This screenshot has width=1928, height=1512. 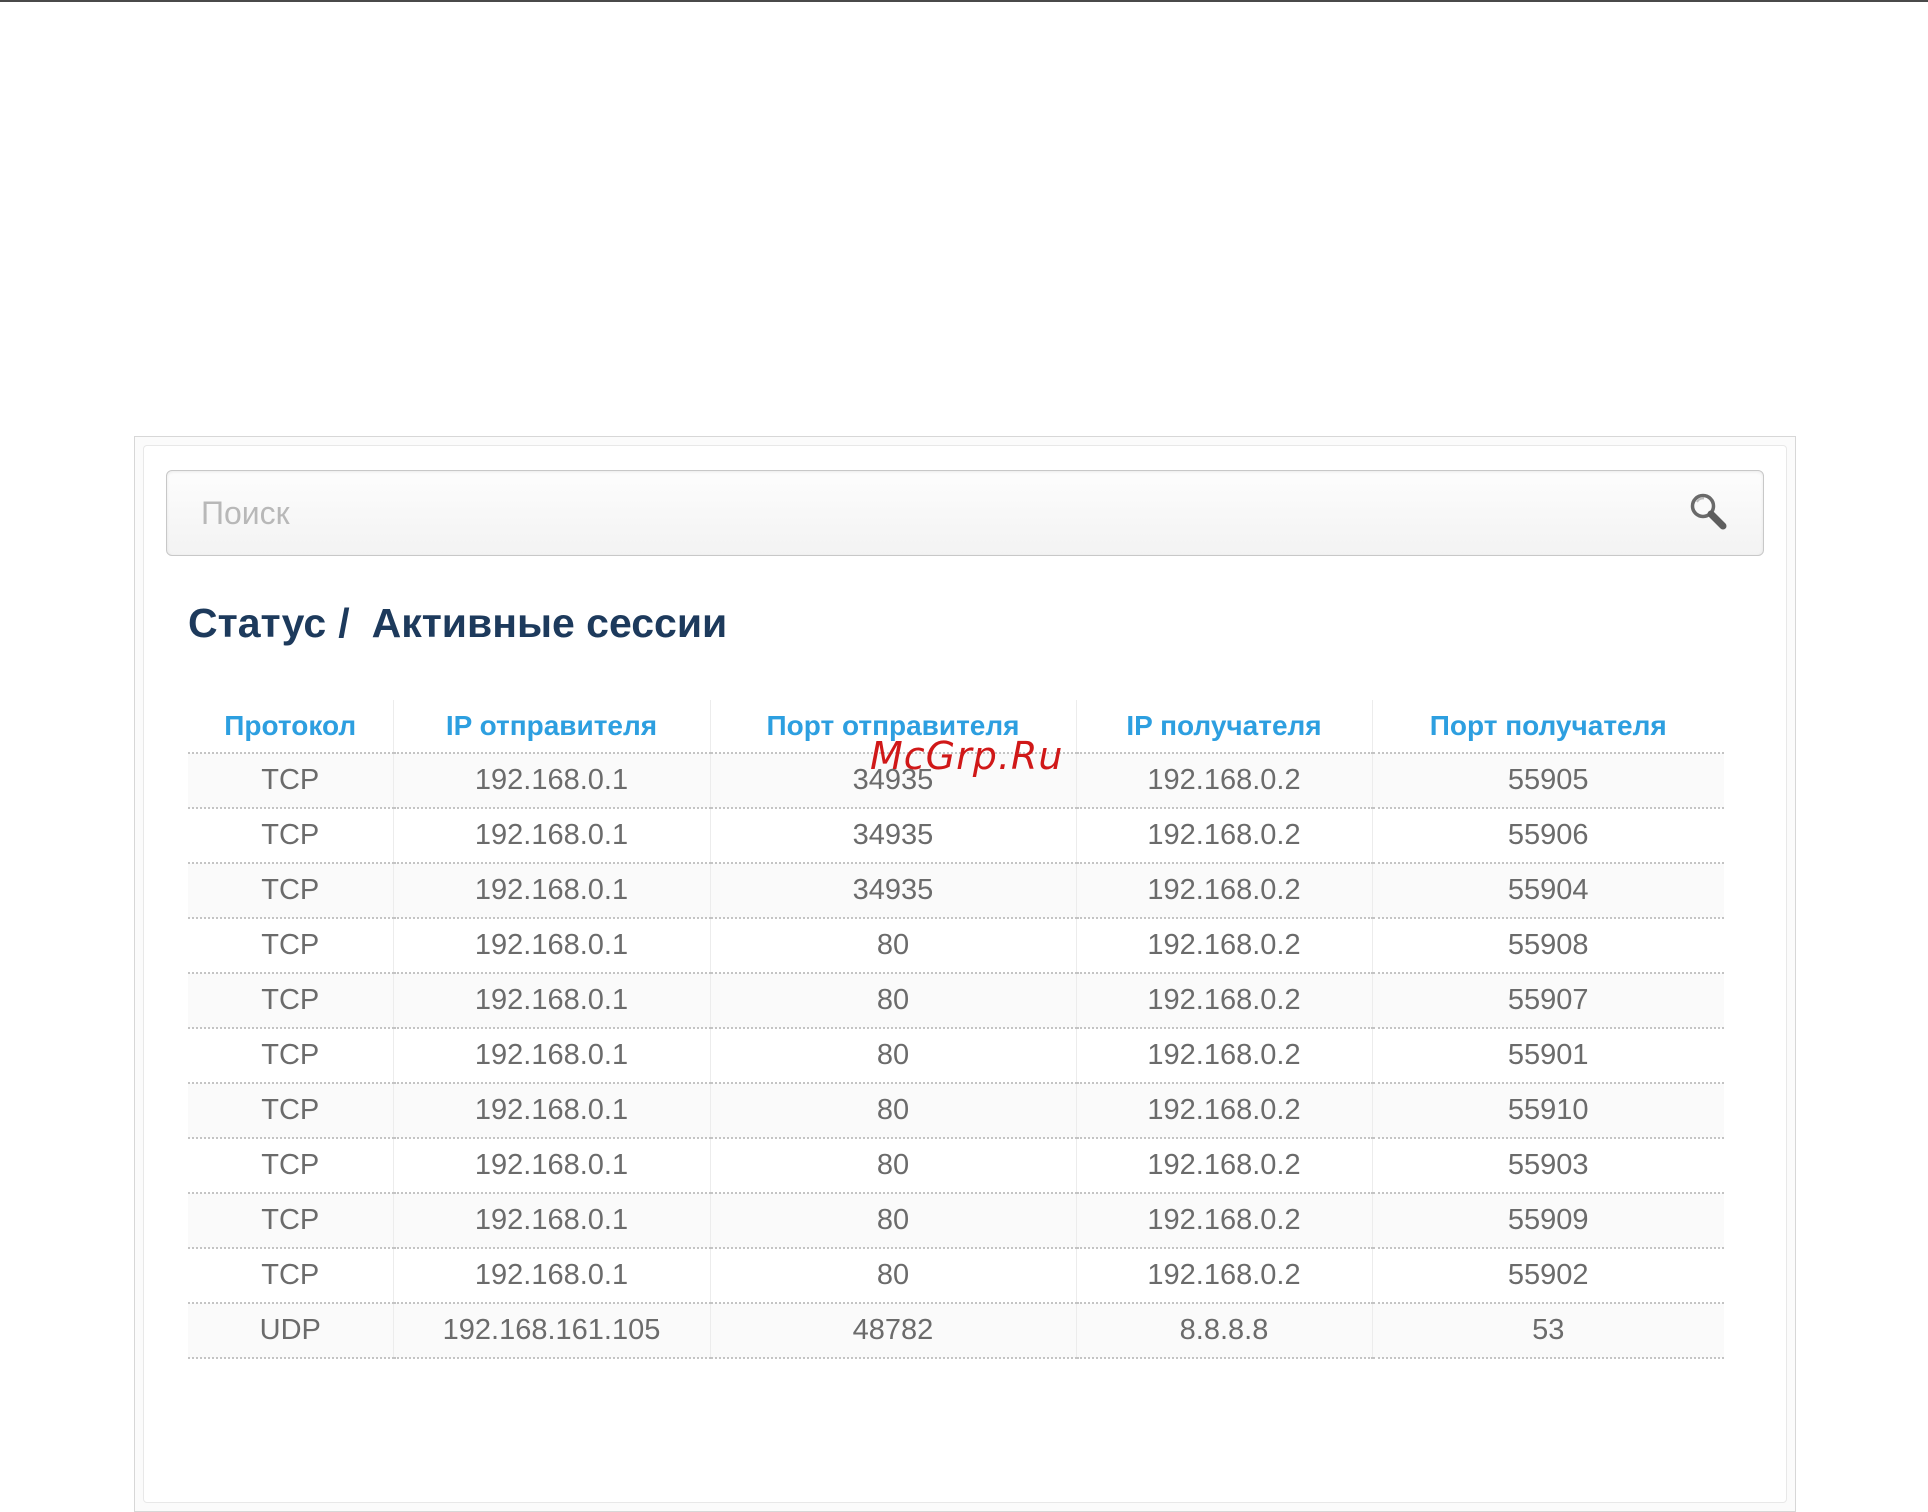 I want to click on column-header-destination-ip: IP получателя, so click(x=1224, y=727).